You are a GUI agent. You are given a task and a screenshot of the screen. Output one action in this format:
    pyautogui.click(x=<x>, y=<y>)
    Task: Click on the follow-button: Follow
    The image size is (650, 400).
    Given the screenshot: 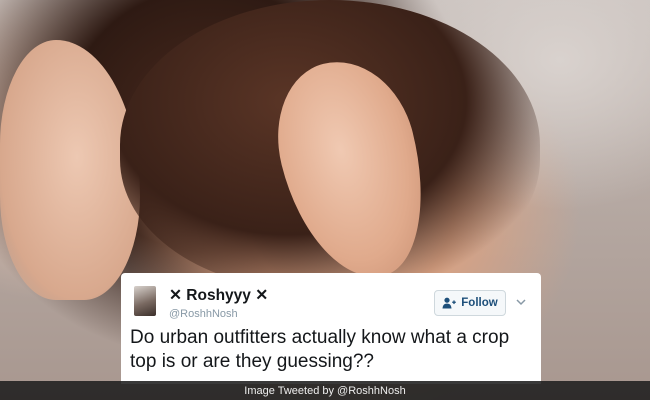 What is the action you would take?
    pyautogui.click(x=470, y=303)
    